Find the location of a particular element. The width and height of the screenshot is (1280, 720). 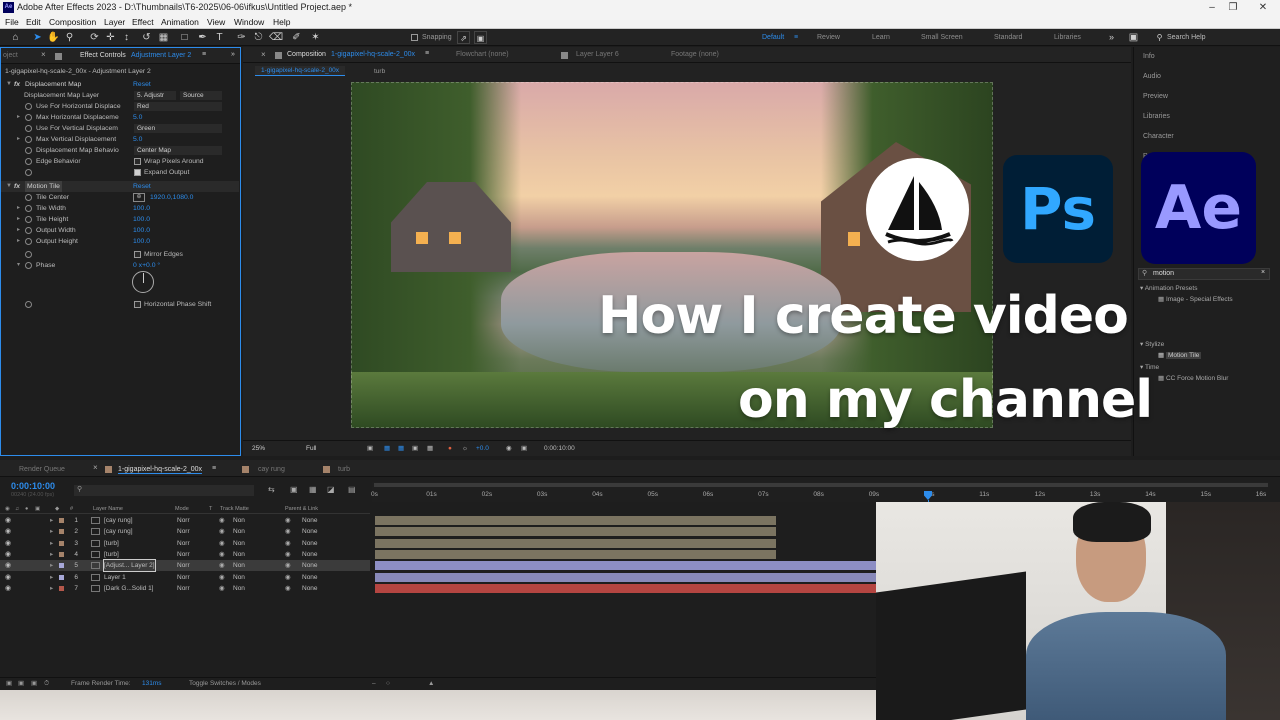

clear-search-icon: × is located at coordinates (1263, 272).